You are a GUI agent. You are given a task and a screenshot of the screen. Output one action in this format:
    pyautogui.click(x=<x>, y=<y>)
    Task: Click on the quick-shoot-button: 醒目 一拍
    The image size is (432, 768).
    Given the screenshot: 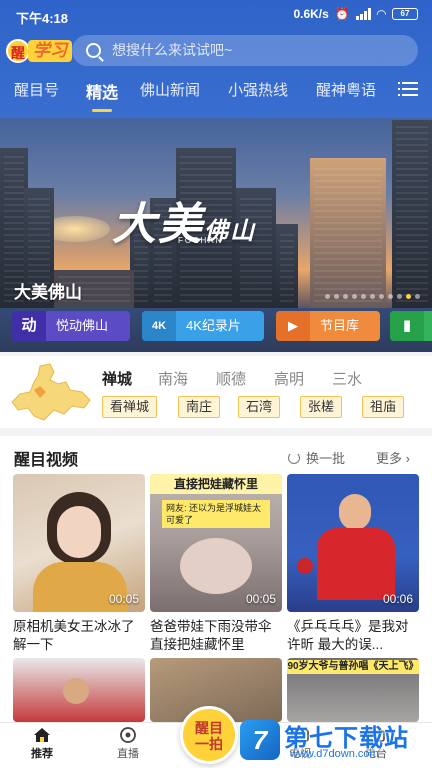 What is the action you would take?
    pyautogui.click(x=209, y=735)
    